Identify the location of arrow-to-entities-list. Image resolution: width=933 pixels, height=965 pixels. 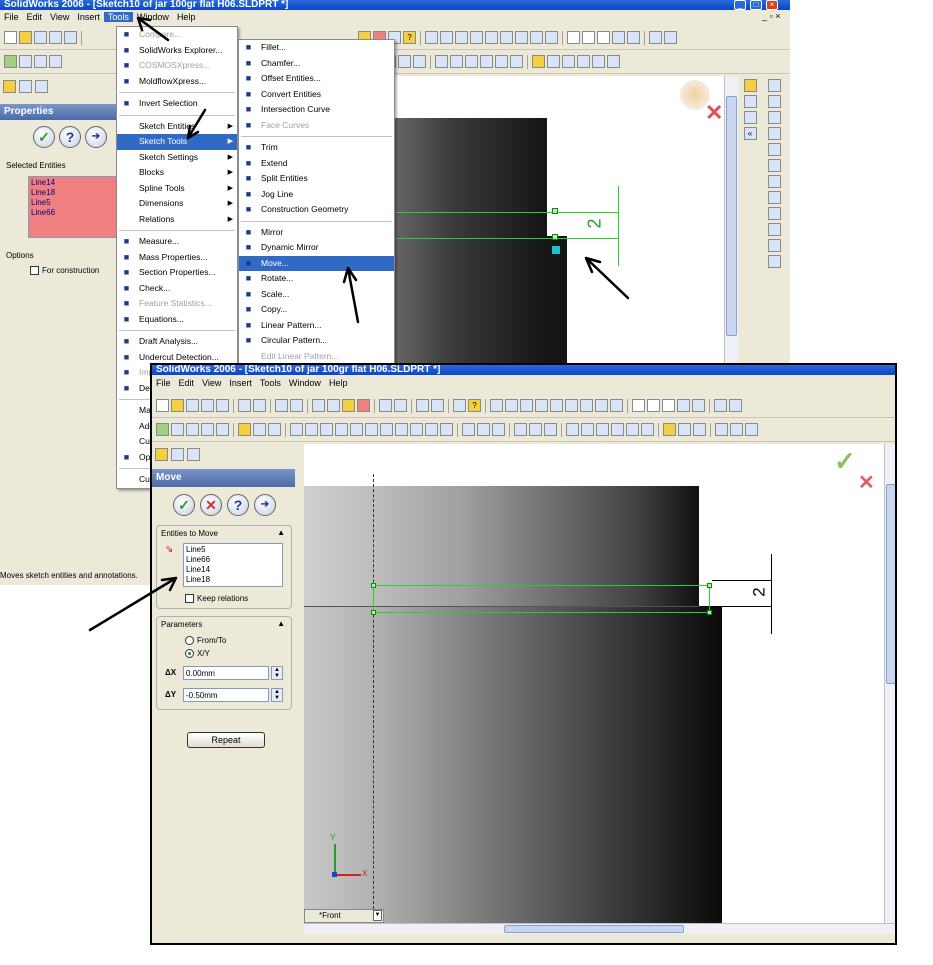
(133, 604).